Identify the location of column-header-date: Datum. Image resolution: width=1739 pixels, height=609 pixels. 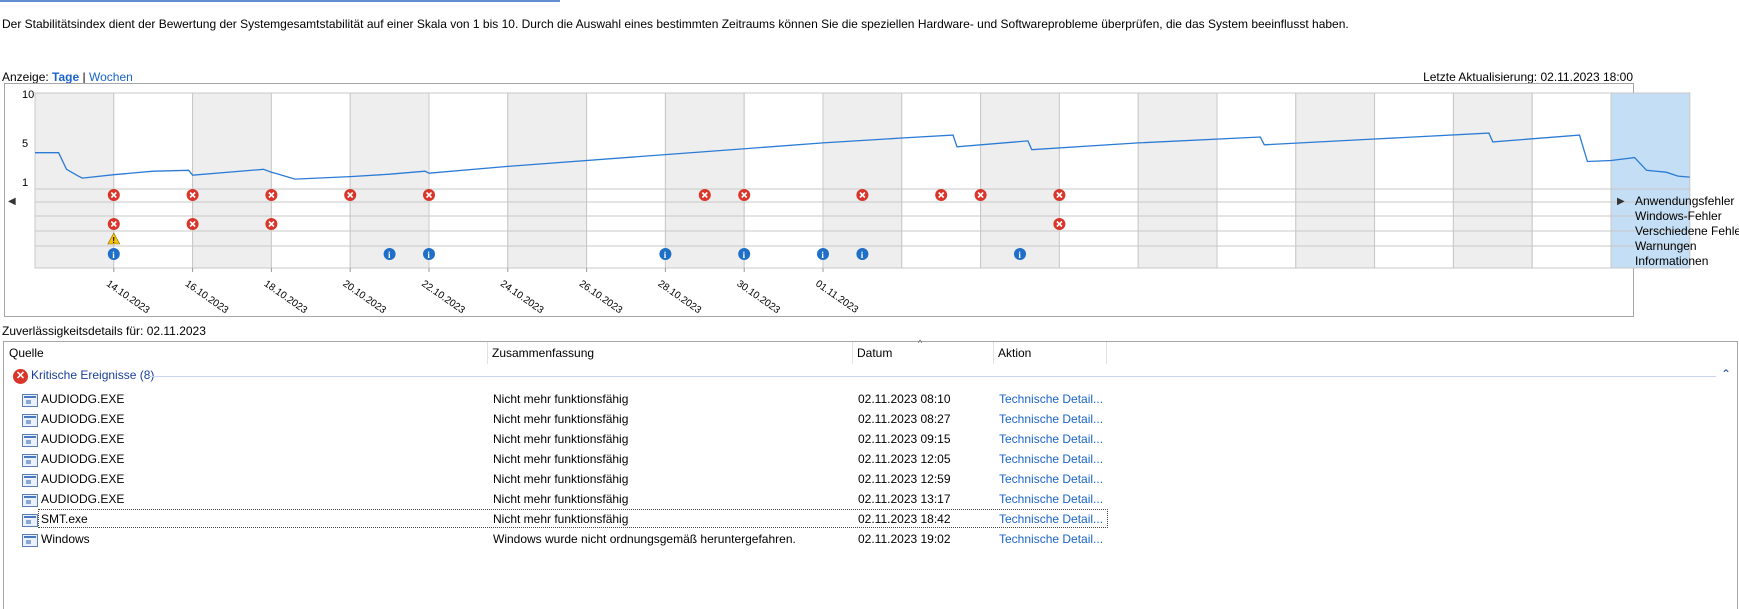
(874, 353).